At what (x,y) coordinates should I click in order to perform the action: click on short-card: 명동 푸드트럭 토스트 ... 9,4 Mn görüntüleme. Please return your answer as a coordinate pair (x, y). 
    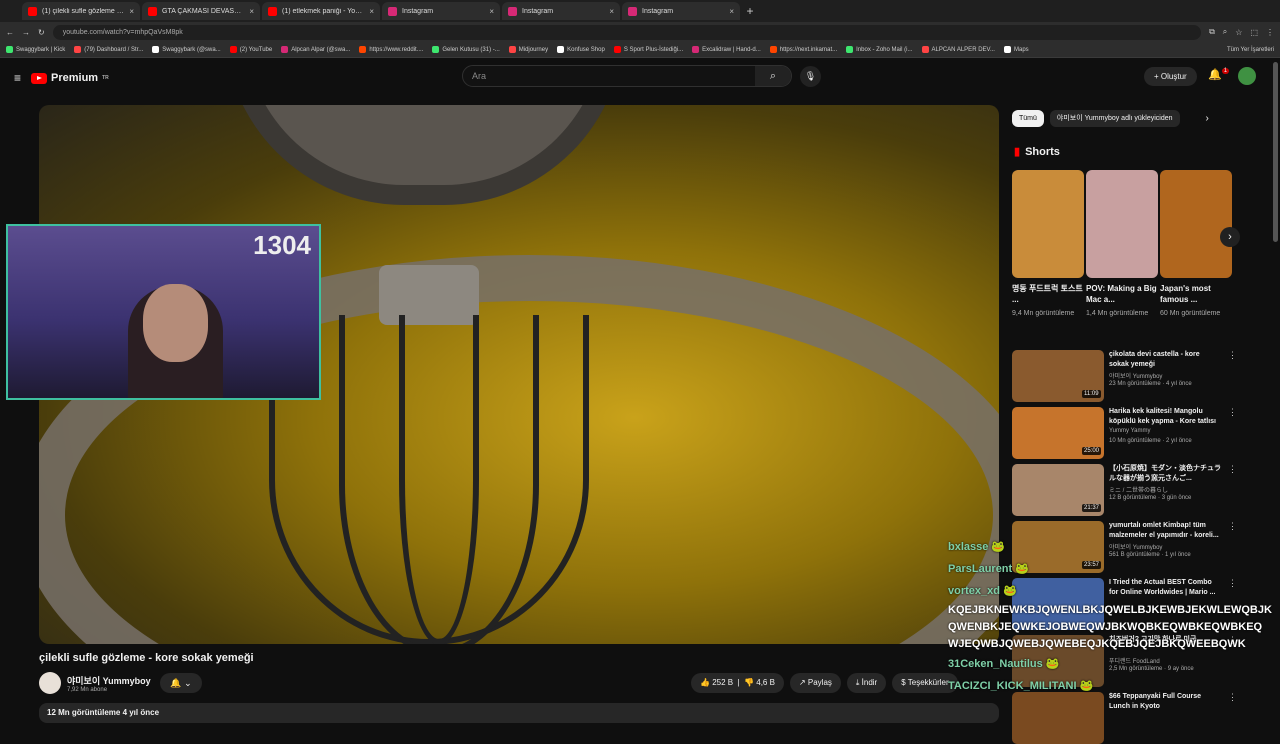
    Looking at the image, I should click on (1048, 244).